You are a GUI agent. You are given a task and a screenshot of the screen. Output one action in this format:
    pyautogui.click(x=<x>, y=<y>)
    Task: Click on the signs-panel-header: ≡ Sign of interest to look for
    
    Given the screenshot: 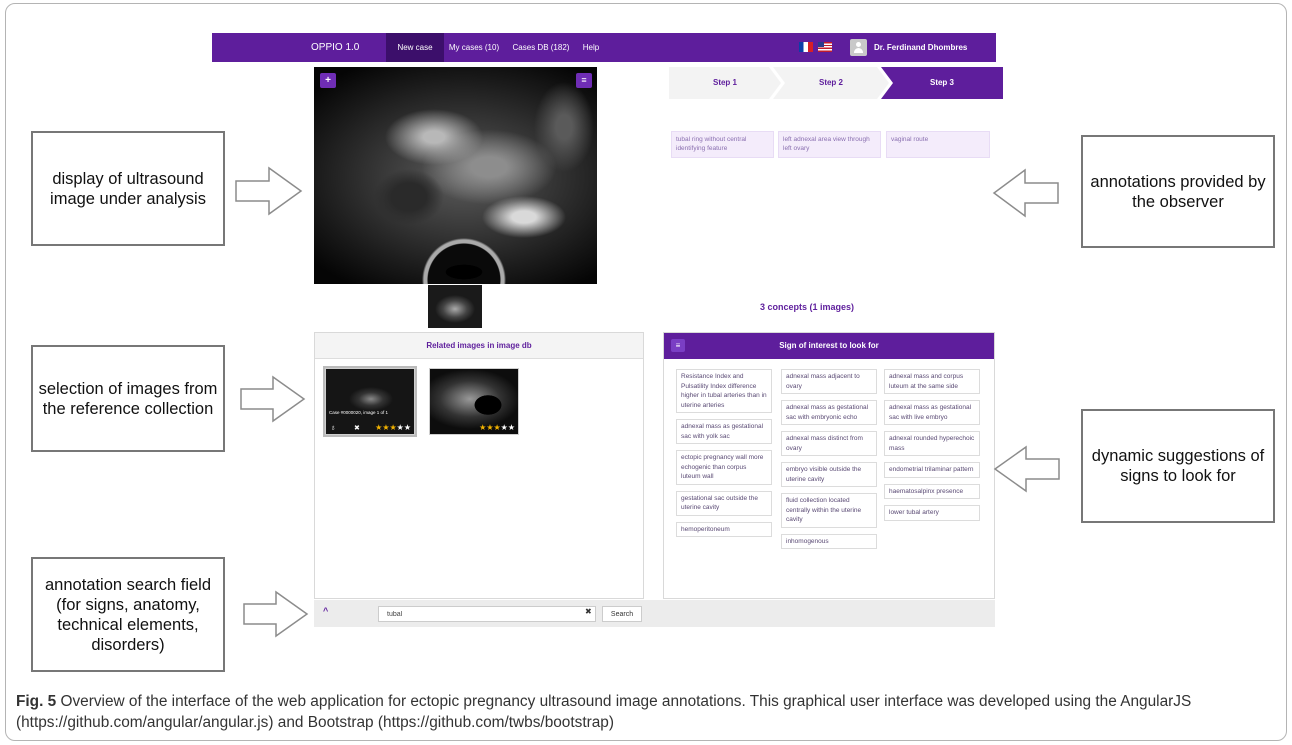 What is the action you would take?
    pyautogui.click(x=829, y=346)
    